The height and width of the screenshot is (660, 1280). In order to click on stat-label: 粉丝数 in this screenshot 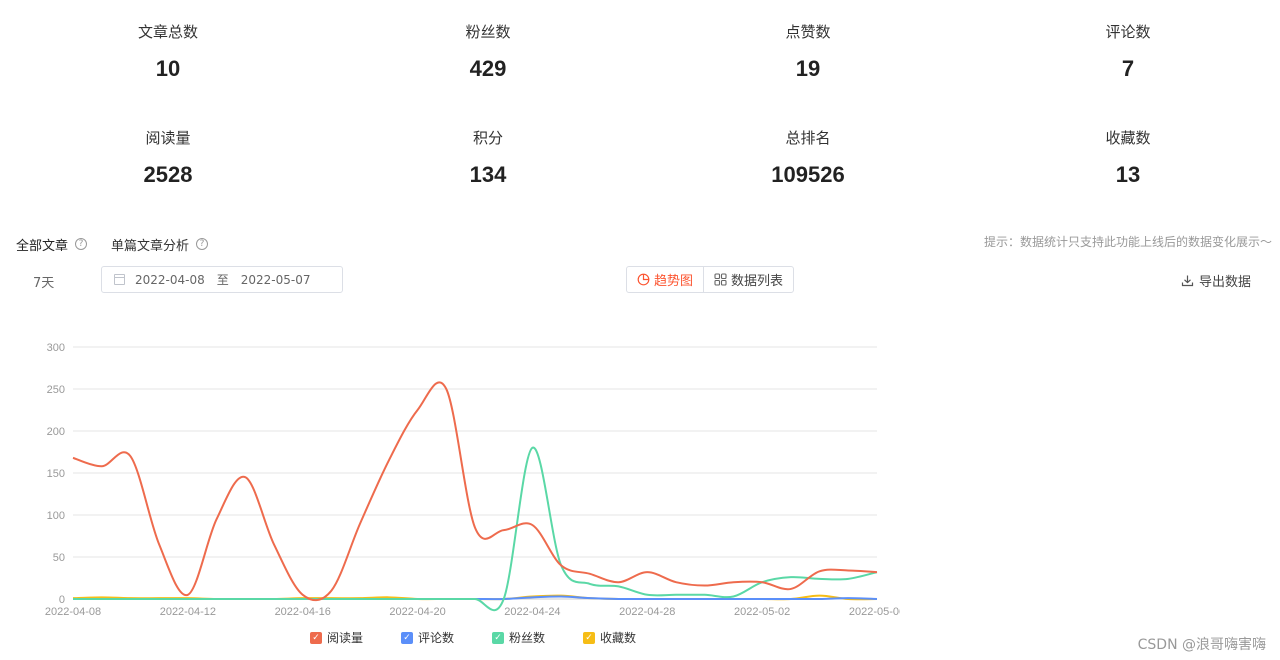, I will do `click(488, 32)`.